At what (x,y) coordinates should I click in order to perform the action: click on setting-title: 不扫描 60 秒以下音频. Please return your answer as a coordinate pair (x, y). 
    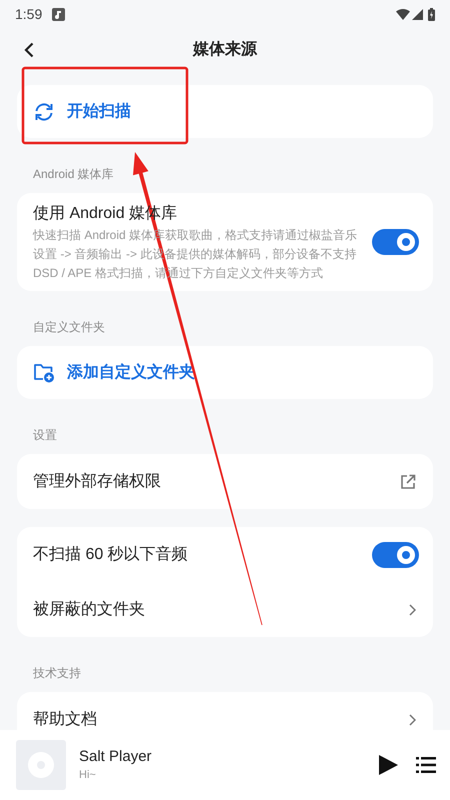
    Looking at the image, I should click on (111, 554).